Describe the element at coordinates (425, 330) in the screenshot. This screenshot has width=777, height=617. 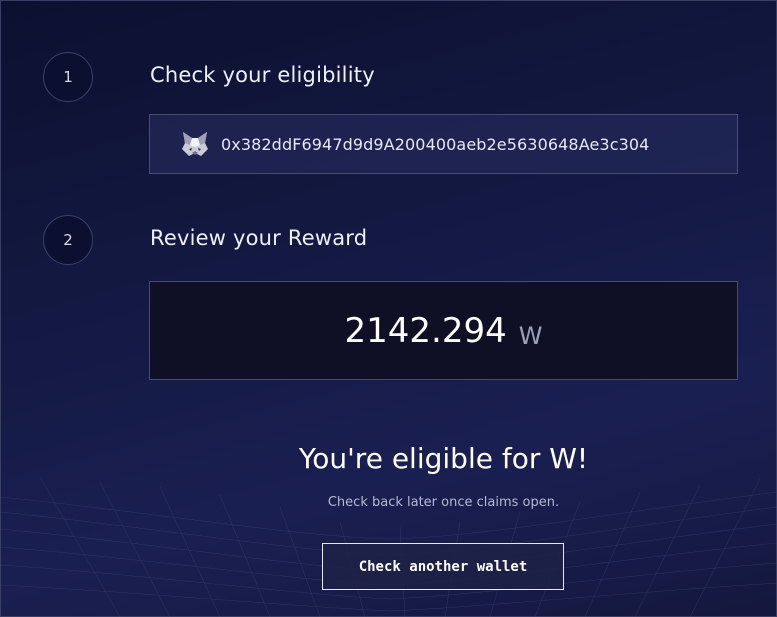
I see `reward-amount: 2142.294` at that location.